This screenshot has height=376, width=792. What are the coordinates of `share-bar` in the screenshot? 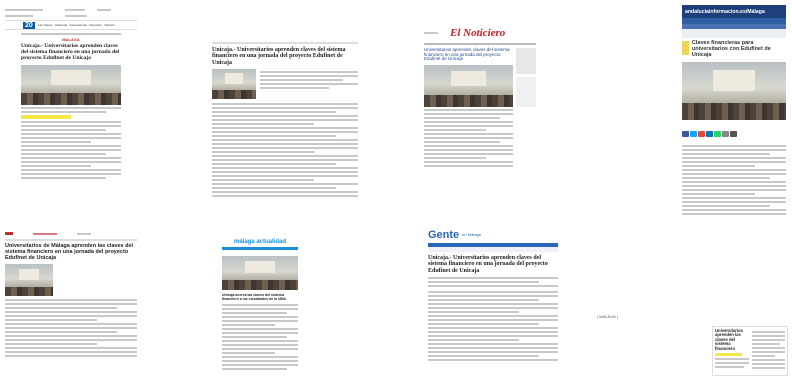 It's located at (734, 133).